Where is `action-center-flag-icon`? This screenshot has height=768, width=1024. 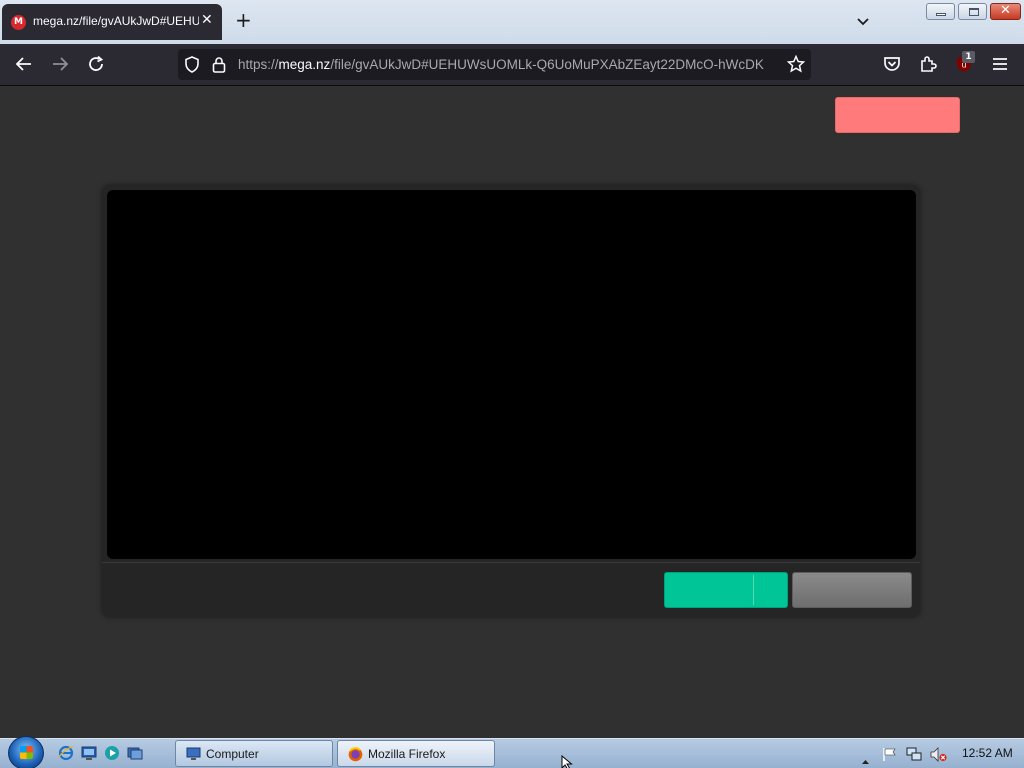
action-center-flag-icon is located at coordinates (889, 756).